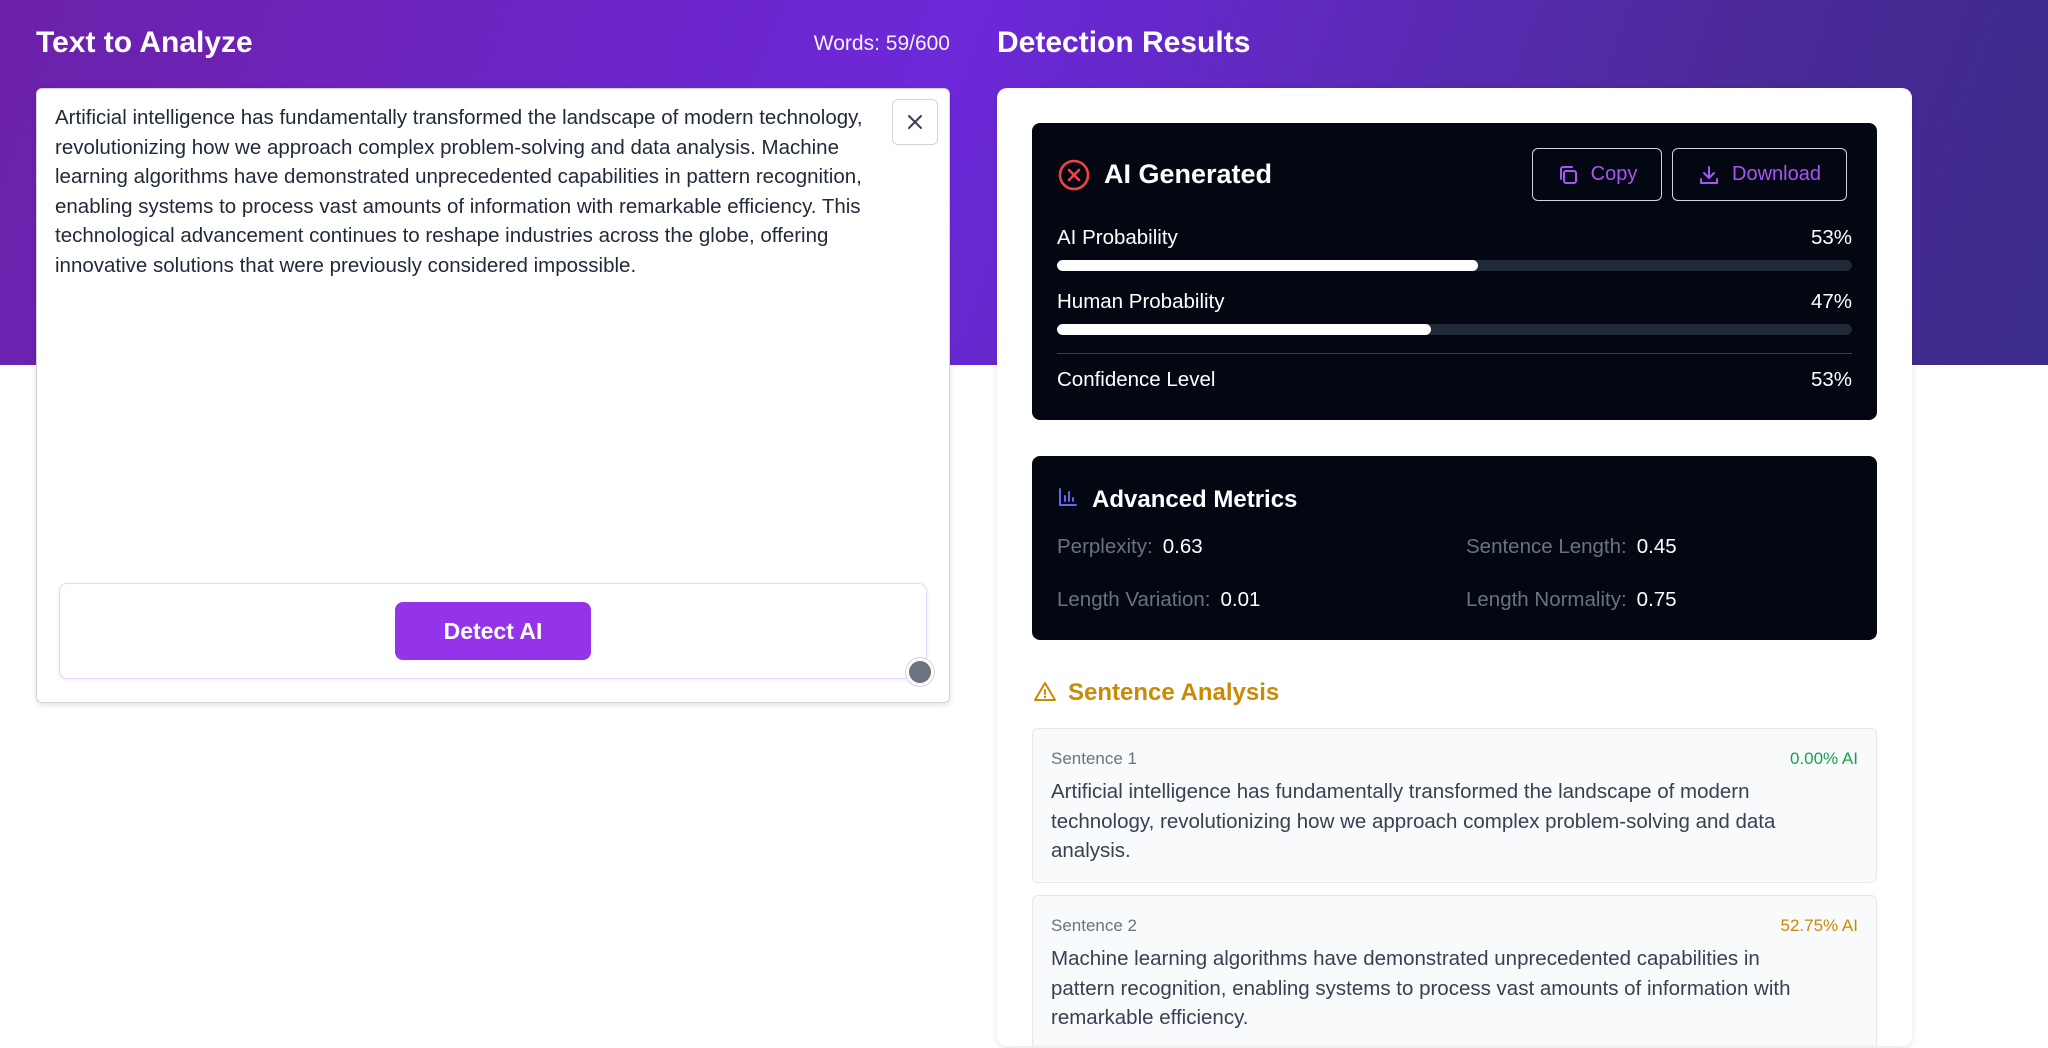  I want to click on sentence-text-line: analysis., so click(1091, 850).